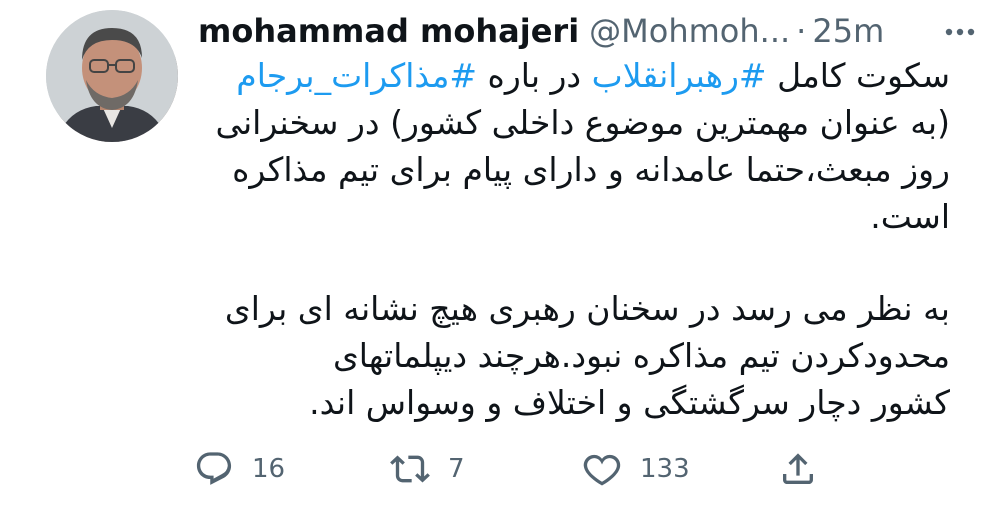 The image size is (1000, 523). Describe the element at coordinates (910, 216) in the screenshot. I see `tweet-line: است.` at that location.